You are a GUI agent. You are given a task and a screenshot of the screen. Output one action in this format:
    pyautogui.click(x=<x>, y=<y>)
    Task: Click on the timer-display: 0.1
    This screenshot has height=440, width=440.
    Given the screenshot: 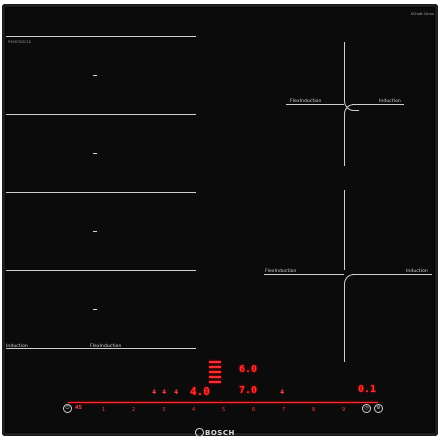 What is the action you would take?
    pyautogui.click(x=367, y=389)
    